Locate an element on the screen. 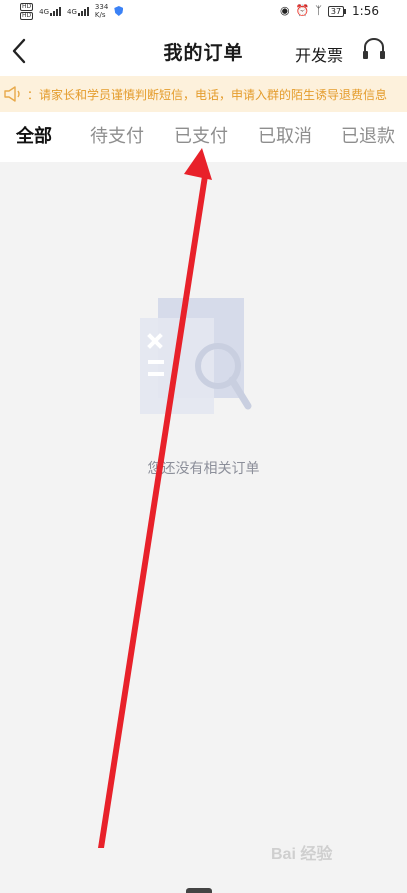  empty-state-text: 您还没有相关订单 is located at coordinates (203, 469).